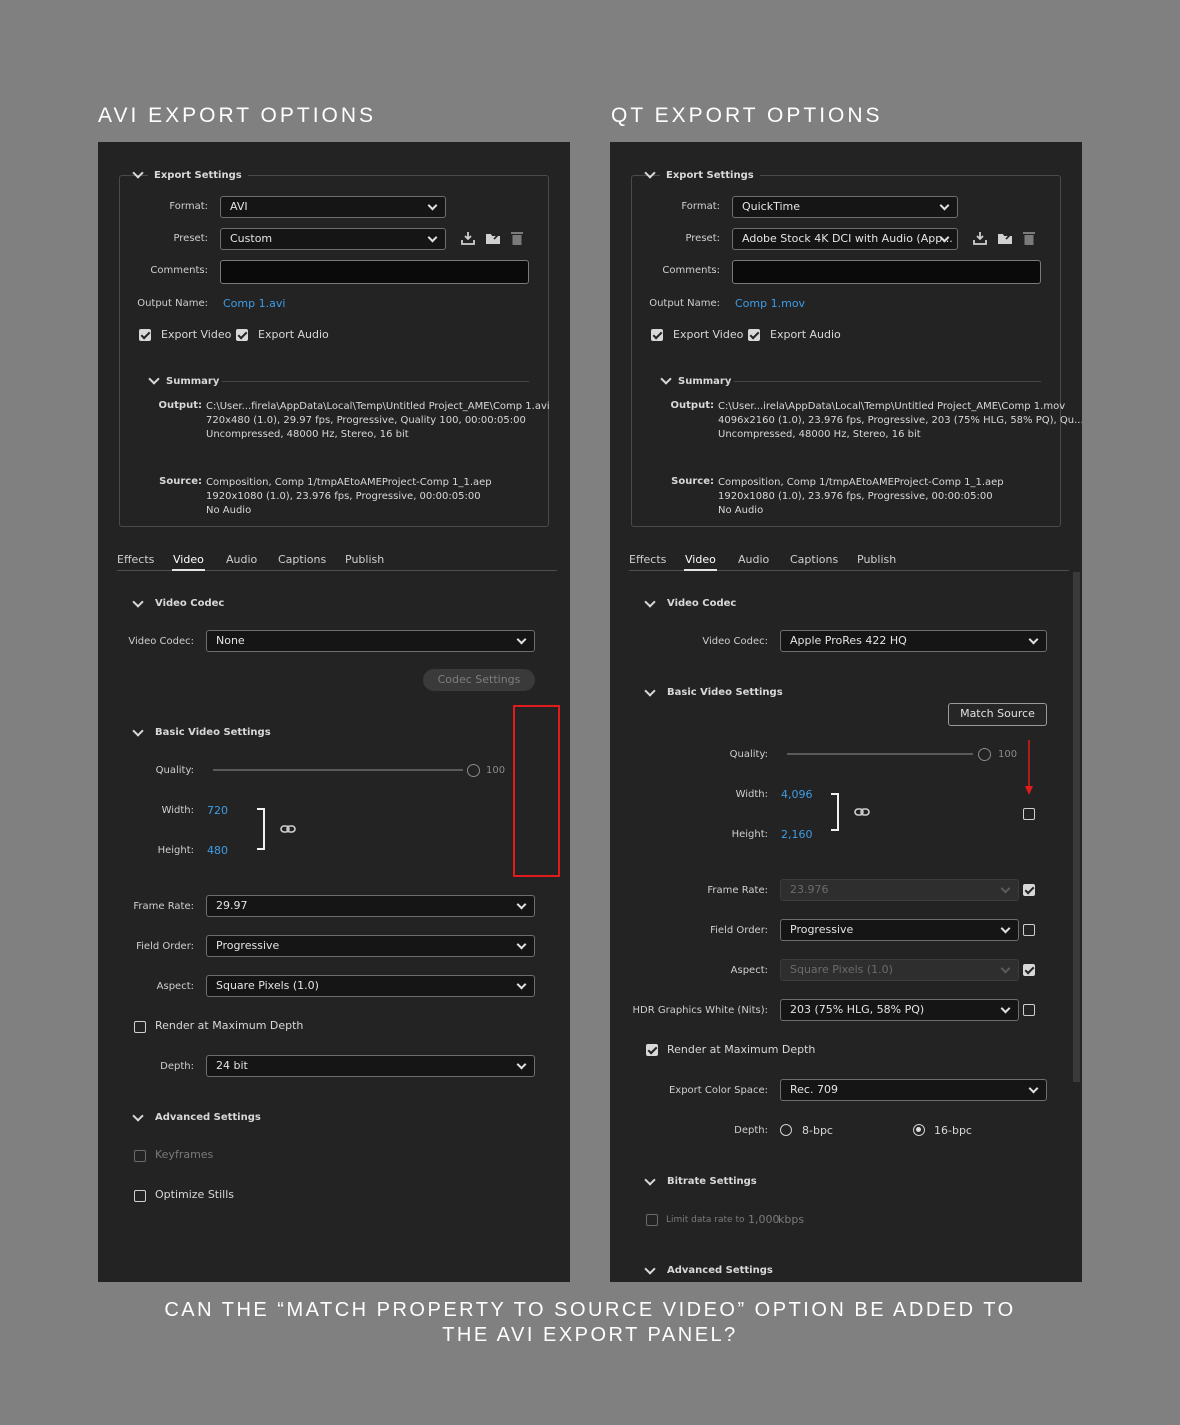 The image size is (1180, 1425). I want to click on render-max-depth-label: Render at Maximum Depth, so click(229, 1025).